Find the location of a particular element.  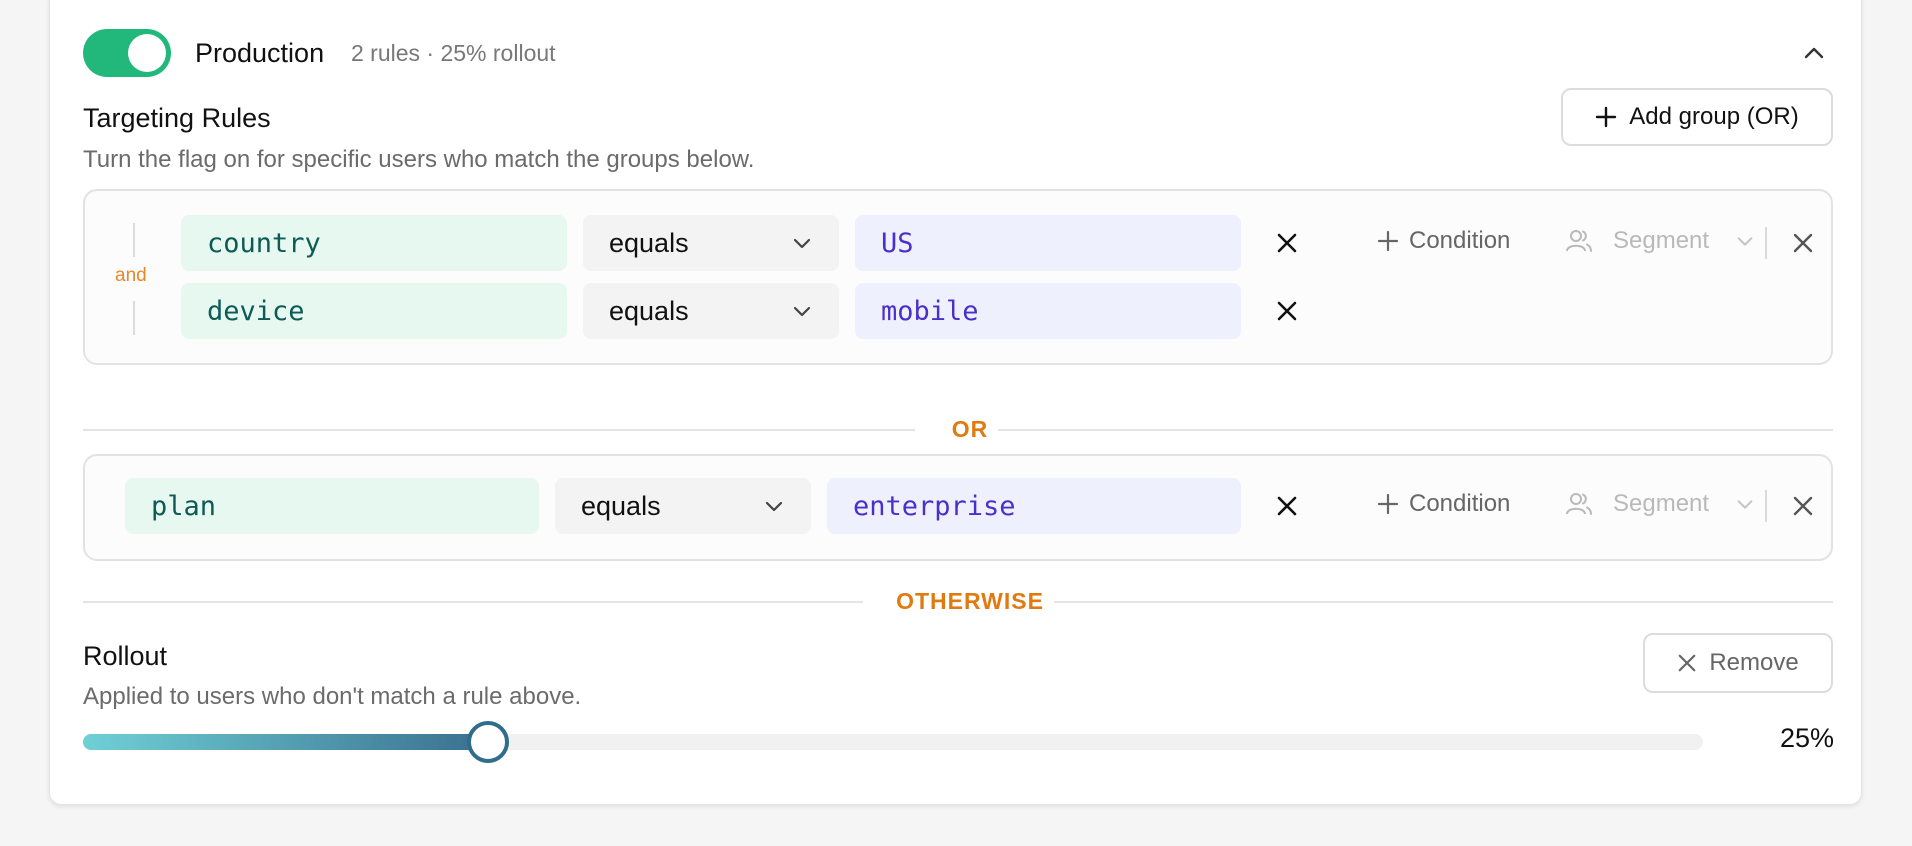

rollout-slider-fill is located at coordinates (285, 742).